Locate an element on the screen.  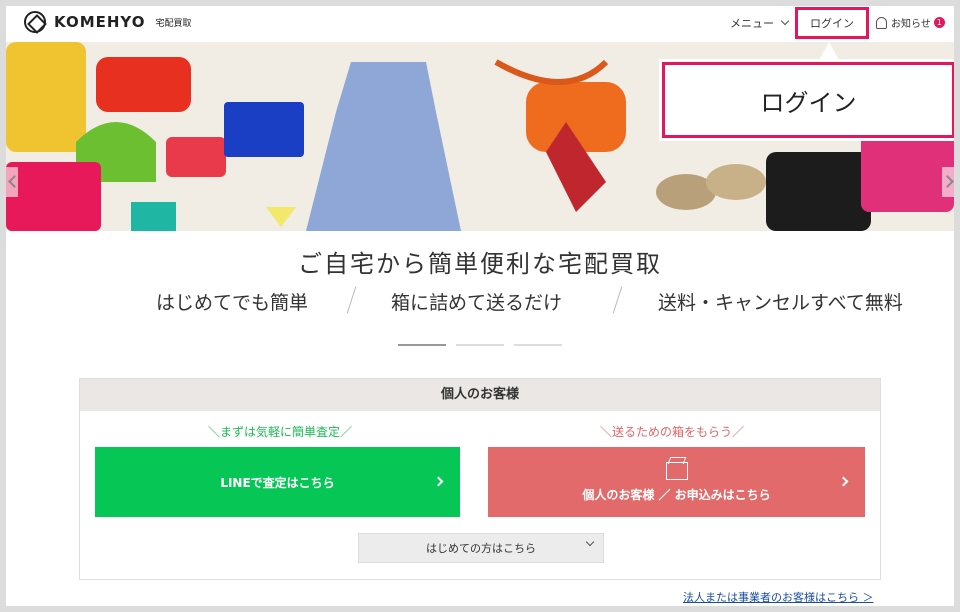
notice-label: お知らせ is located at coordinates (911, 24).